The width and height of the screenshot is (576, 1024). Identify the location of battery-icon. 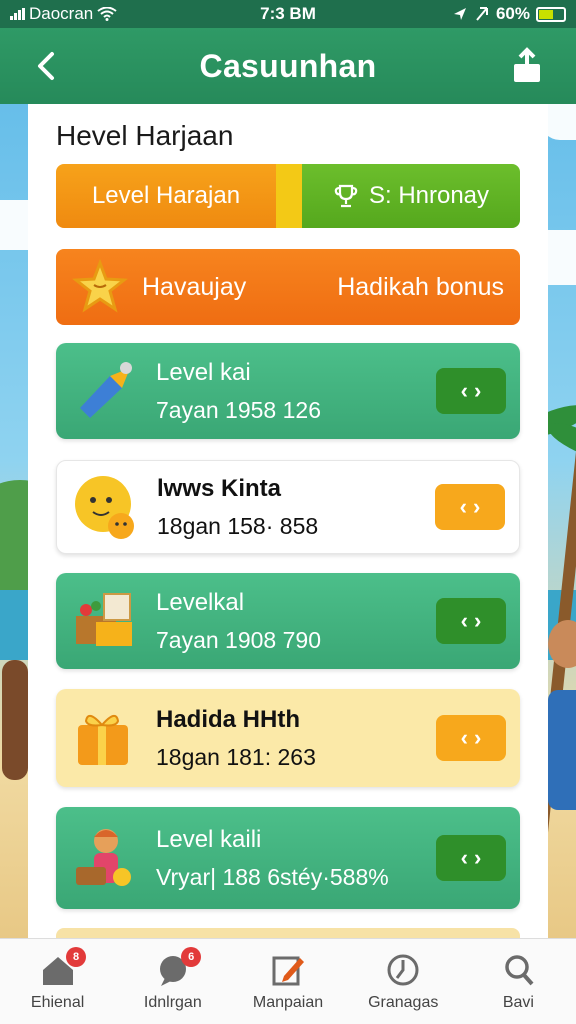
(551, 14).